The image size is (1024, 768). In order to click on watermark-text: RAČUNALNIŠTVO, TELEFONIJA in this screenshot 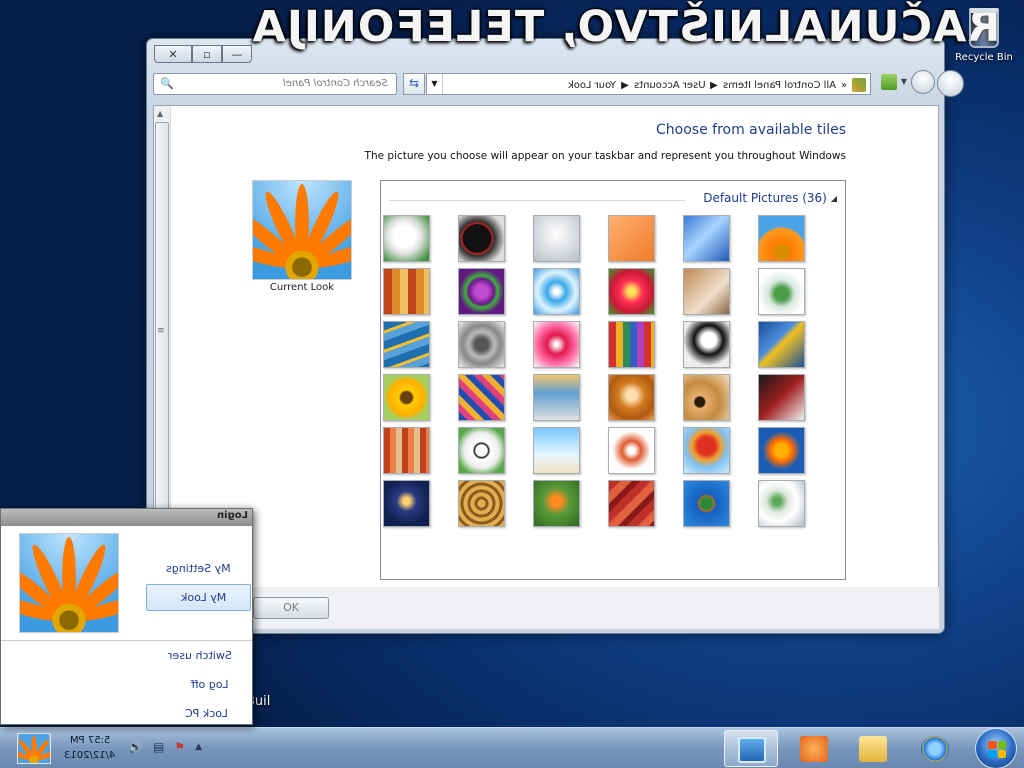, I will do `click(626, 27)`.